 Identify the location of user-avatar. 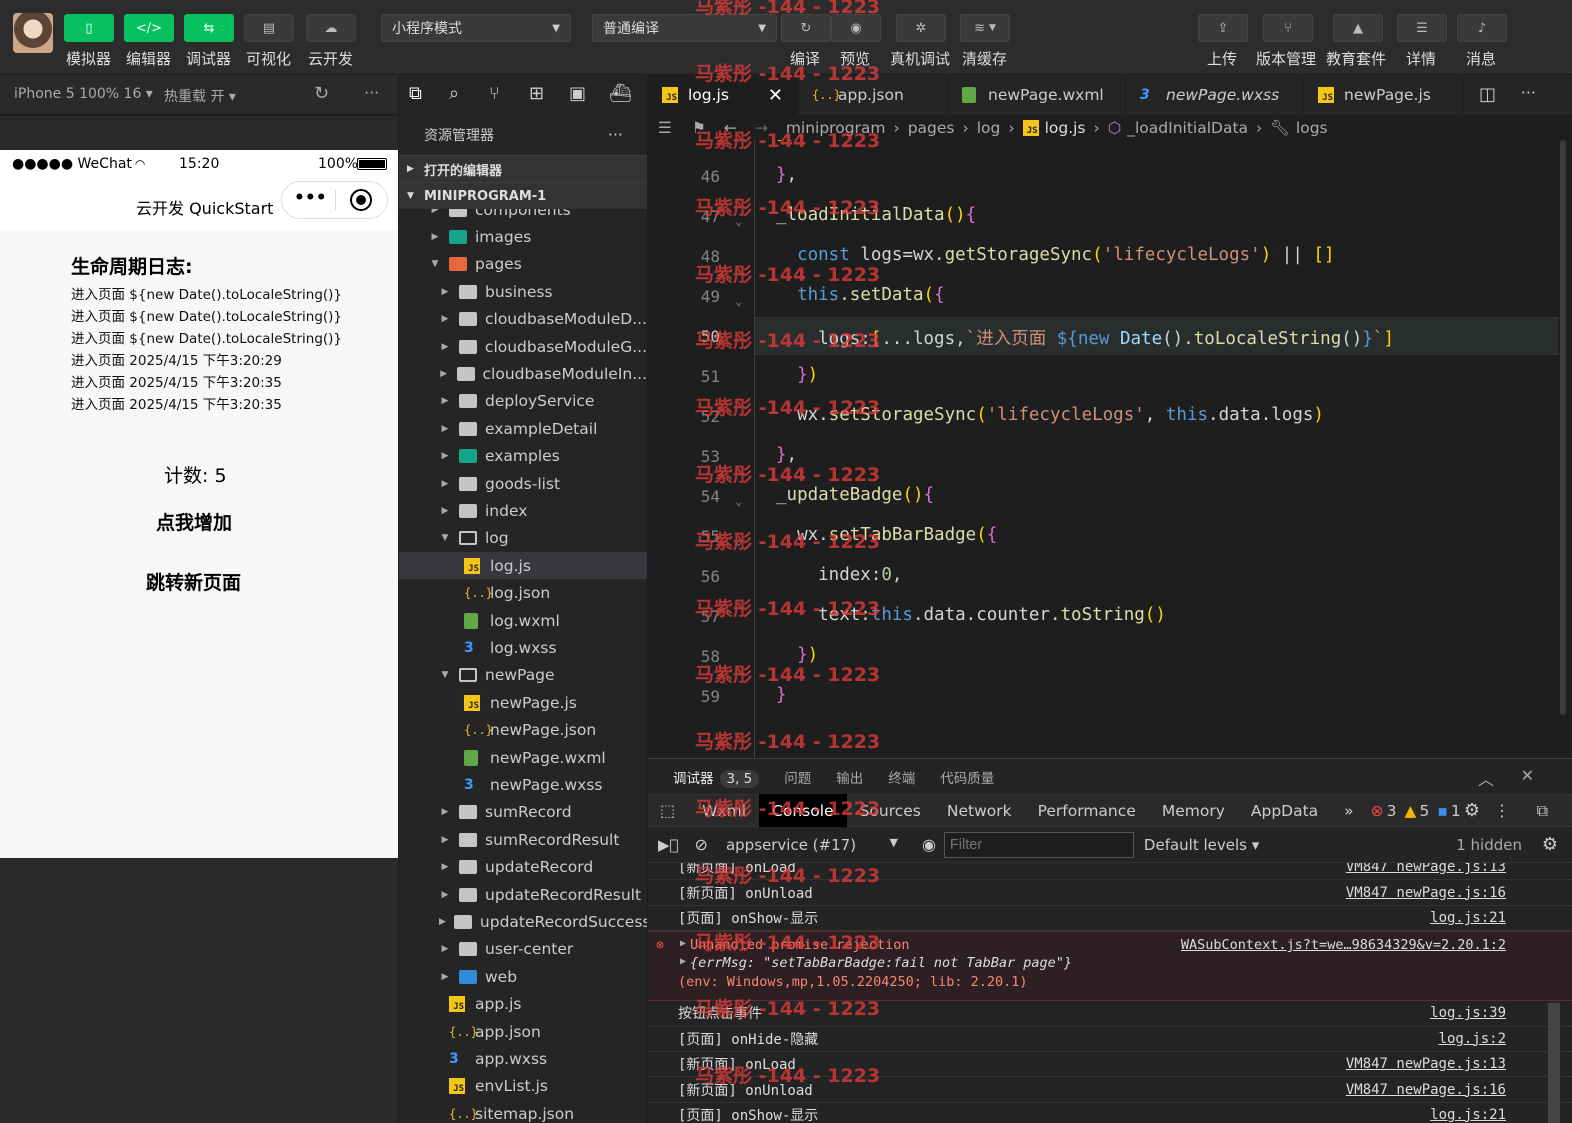
(33, 33).